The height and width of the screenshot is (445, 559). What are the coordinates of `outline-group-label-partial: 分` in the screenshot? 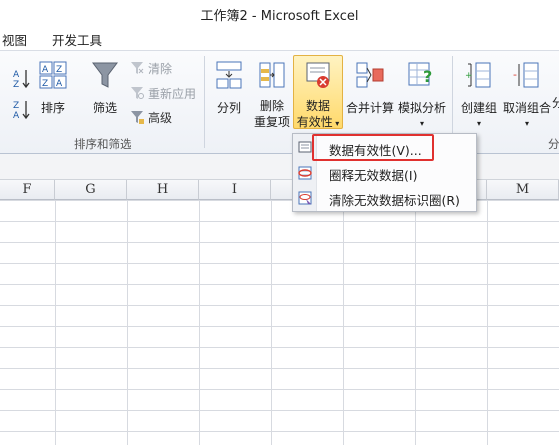 It's located at (553, 144).